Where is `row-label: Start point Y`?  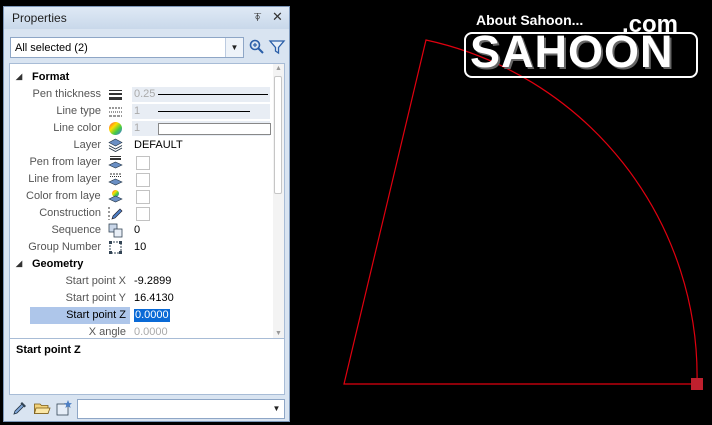
row-label: Start point Y is located at coordinates (95, 298).